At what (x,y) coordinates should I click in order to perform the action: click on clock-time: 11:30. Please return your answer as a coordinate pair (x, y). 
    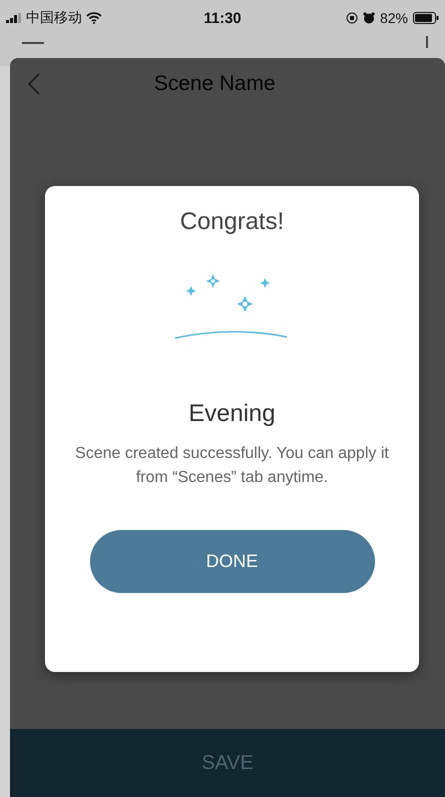
    Looking at the image, I should click on (222, 18).